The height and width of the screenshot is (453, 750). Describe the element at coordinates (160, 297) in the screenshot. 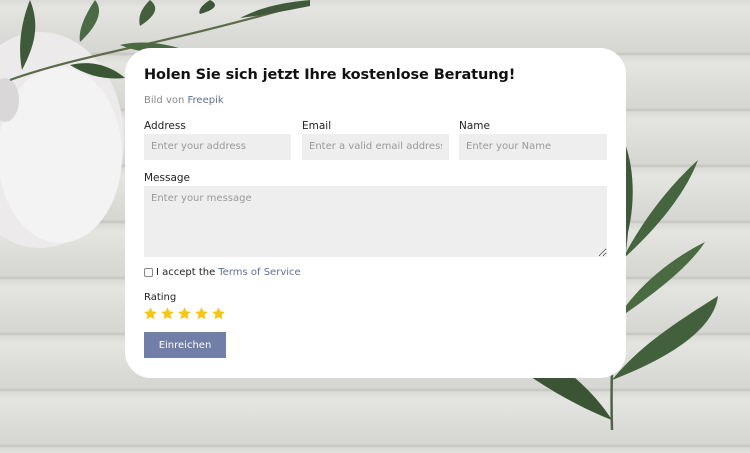

I see `rating-label: Rating` at that location.